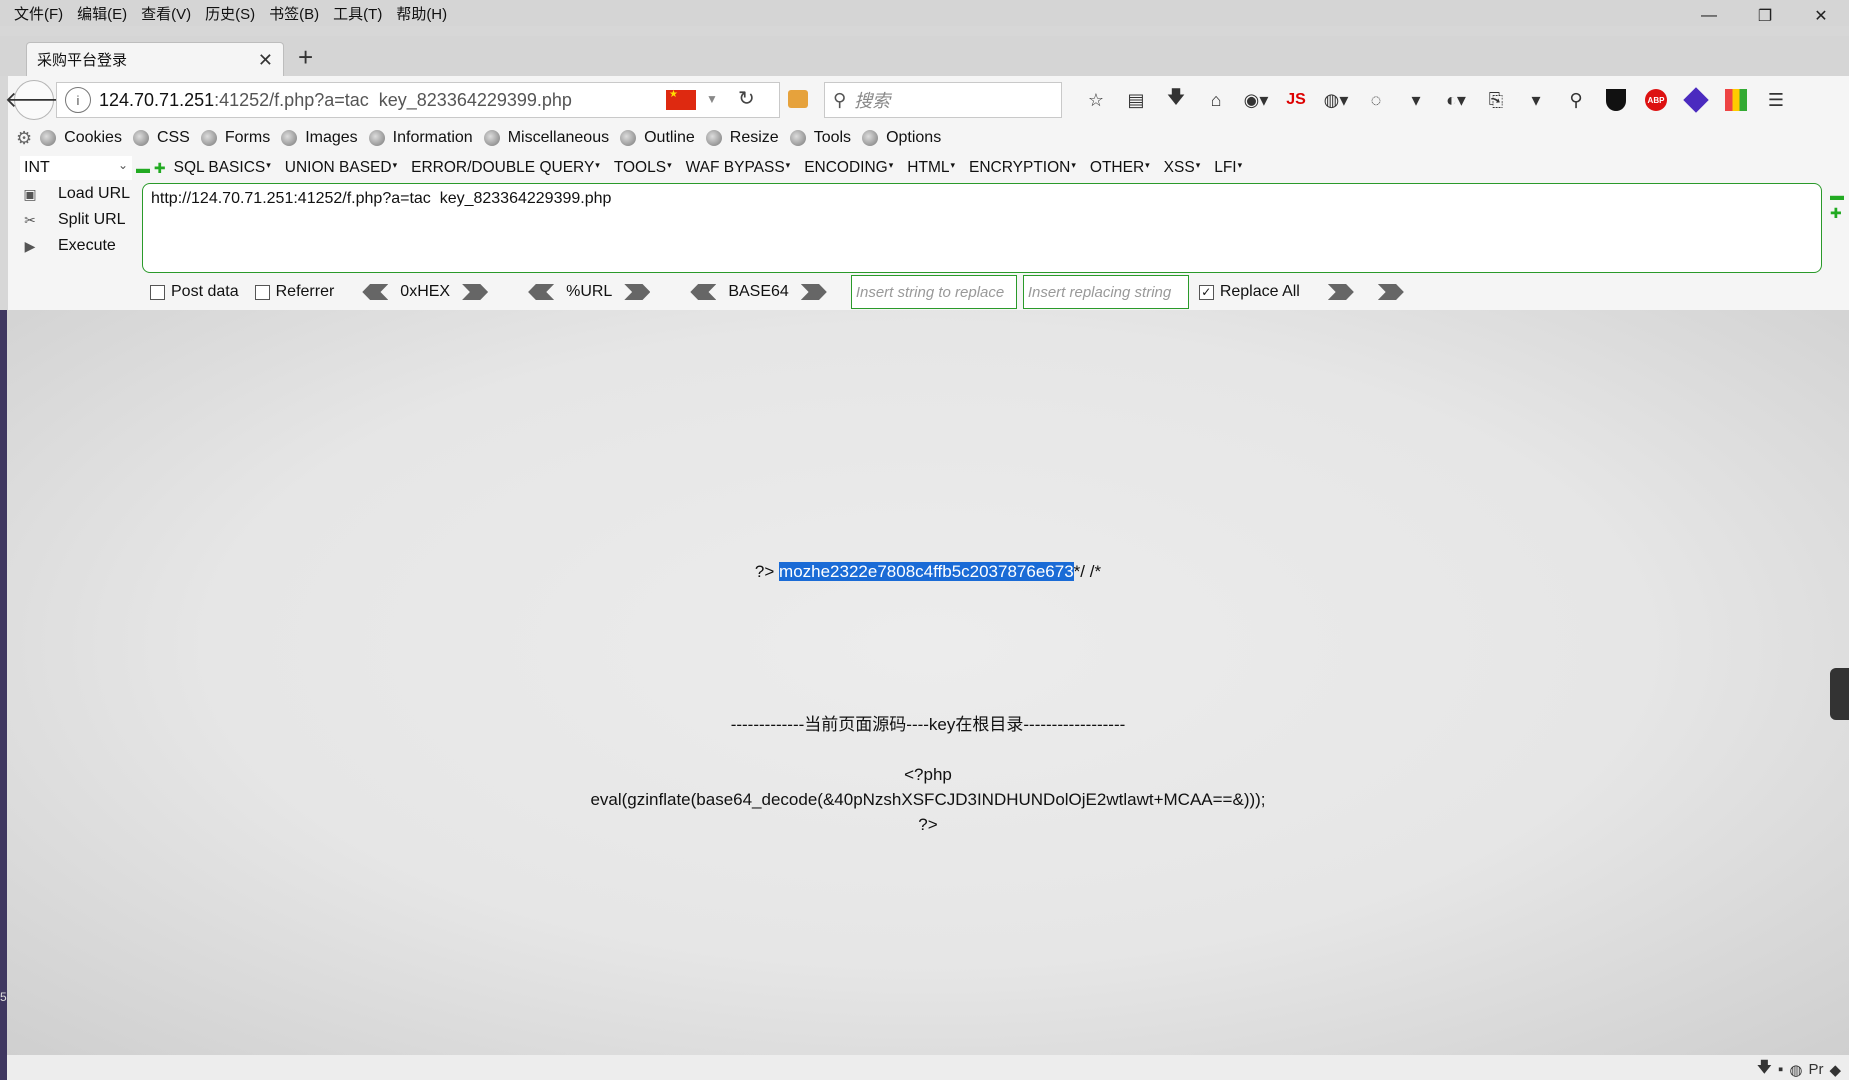  Describe the element at coordinates (1120, 168) in the screenshot. I see `menu-other: OTHER` at that location.